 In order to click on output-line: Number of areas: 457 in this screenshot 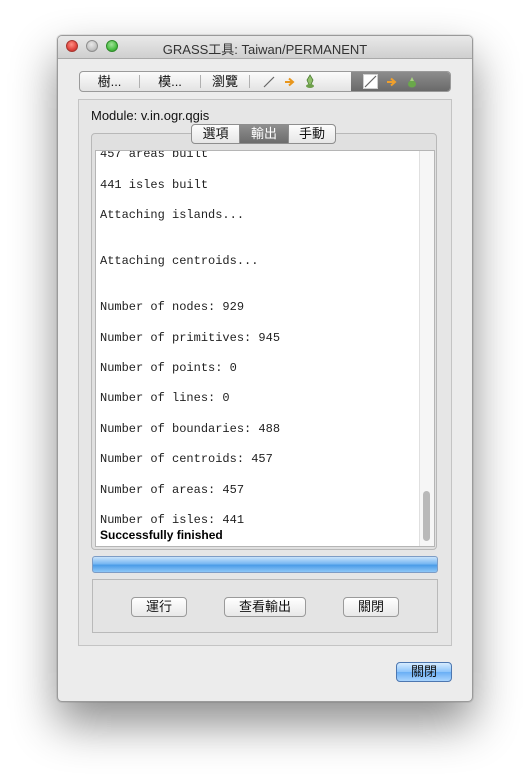, I will do `click(172, 490)`.